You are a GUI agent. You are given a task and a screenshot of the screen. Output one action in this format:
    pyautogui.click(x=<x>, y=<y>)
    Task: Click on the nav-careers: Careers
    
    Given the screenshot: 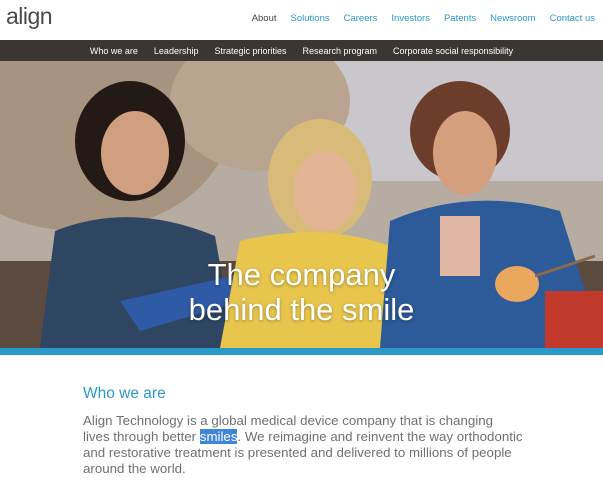 What is the action you would take?
    pyautogui.click(x=361, y=18)
    